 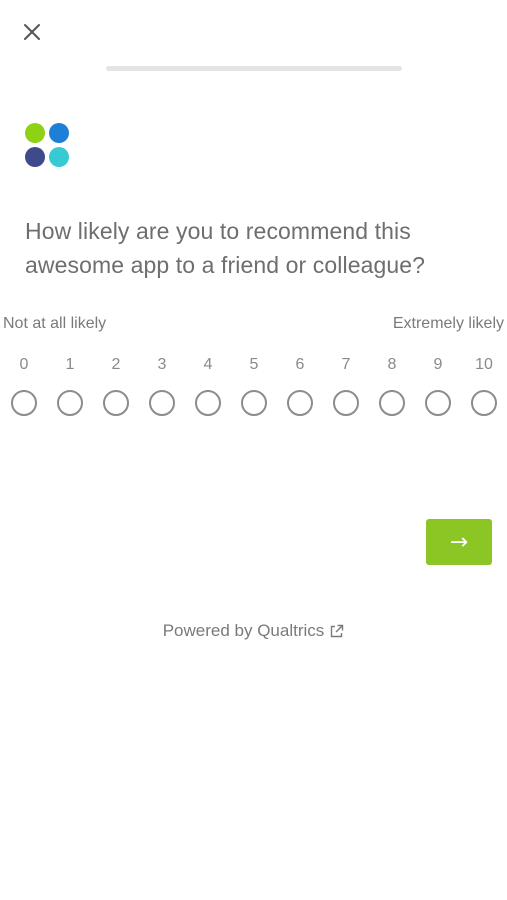 What do you see at coordinates (300, 364) in the screenshot?
I see `scale-number-6: 6` at bounding box center [300, 364].